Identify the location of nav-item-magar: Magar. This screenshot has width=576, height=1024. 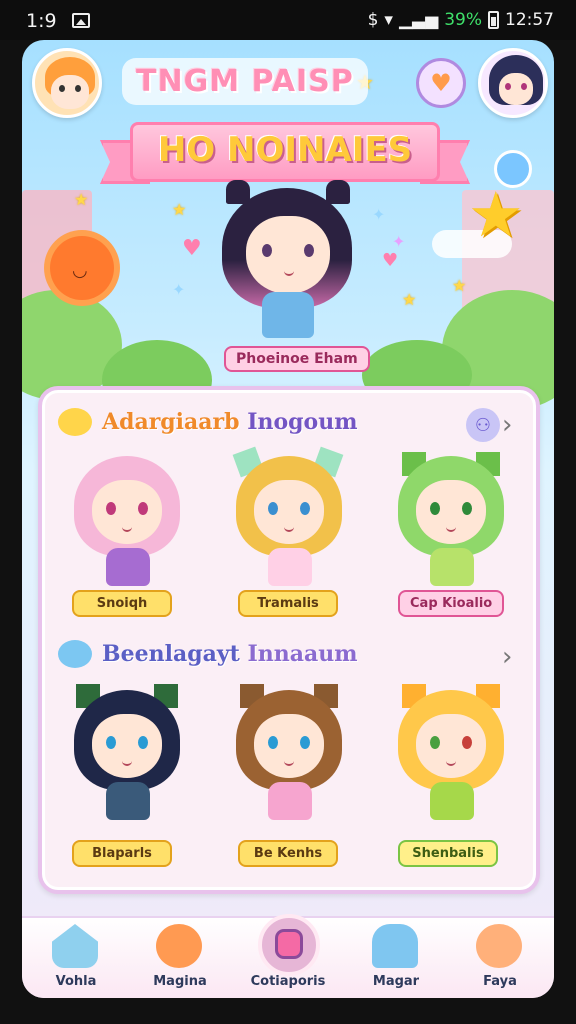
(396, 958).